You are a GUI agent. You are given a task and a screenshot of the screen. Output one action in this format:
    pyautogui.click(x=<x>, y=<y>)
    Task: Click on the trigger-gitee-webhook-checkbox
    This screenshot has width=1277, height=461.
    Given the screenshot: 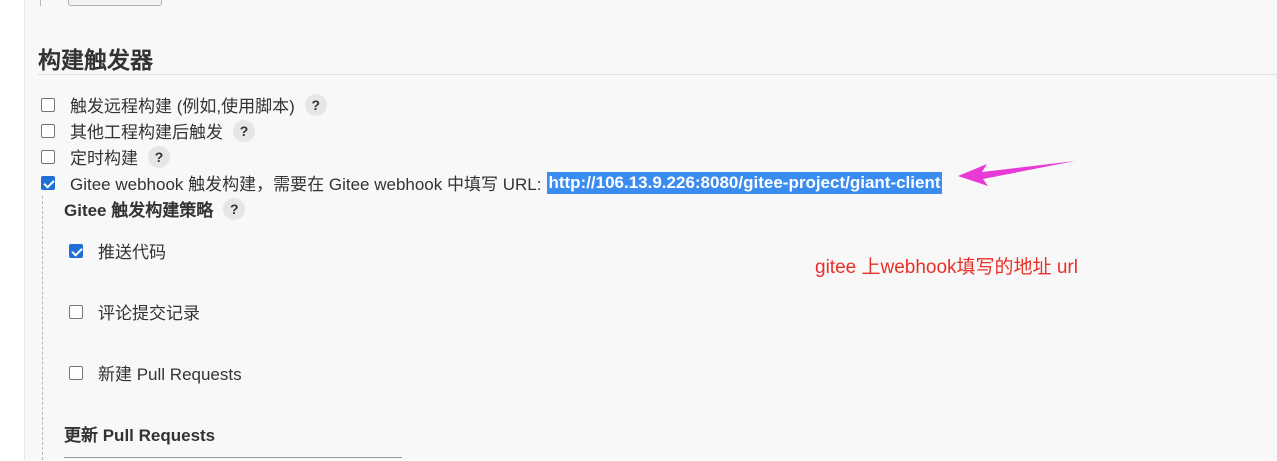 What is the action you would take?
    pyautogui.click(x=48, y=182)
    